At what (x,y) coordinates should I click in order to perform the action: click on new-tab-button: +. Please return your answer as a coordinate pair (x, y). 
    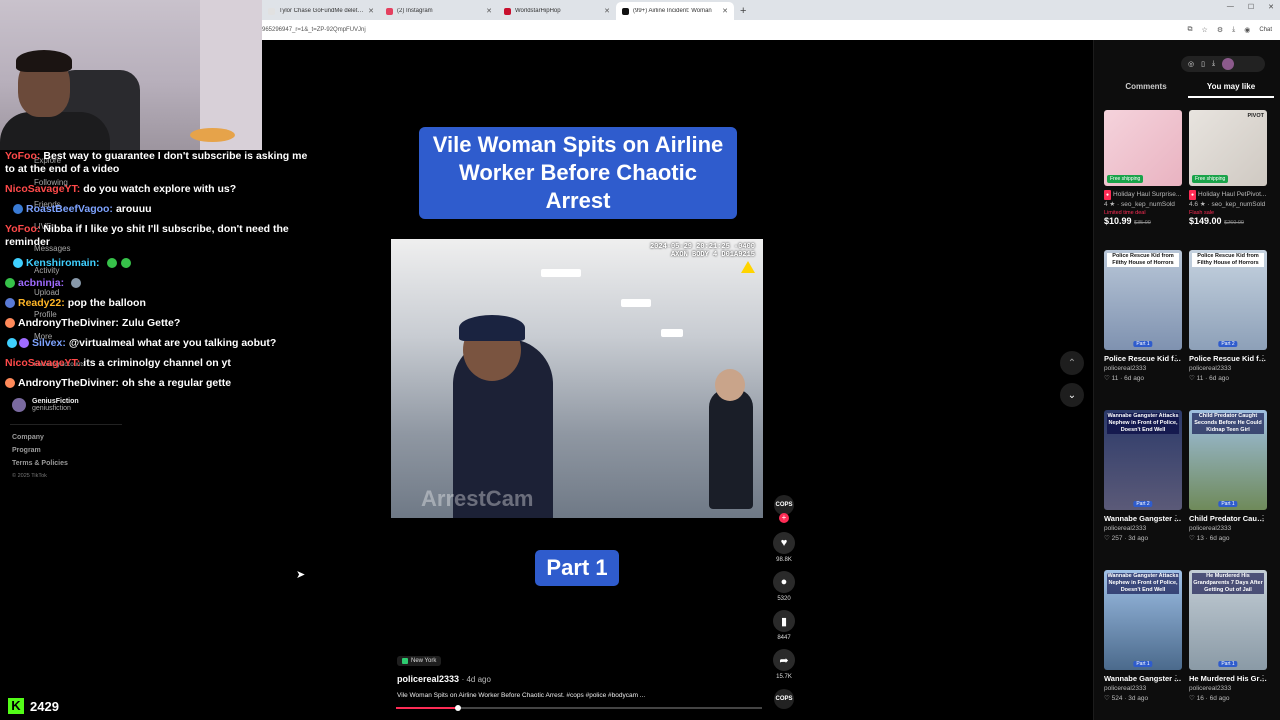
    Looking at the image, I should click on (743, 11).